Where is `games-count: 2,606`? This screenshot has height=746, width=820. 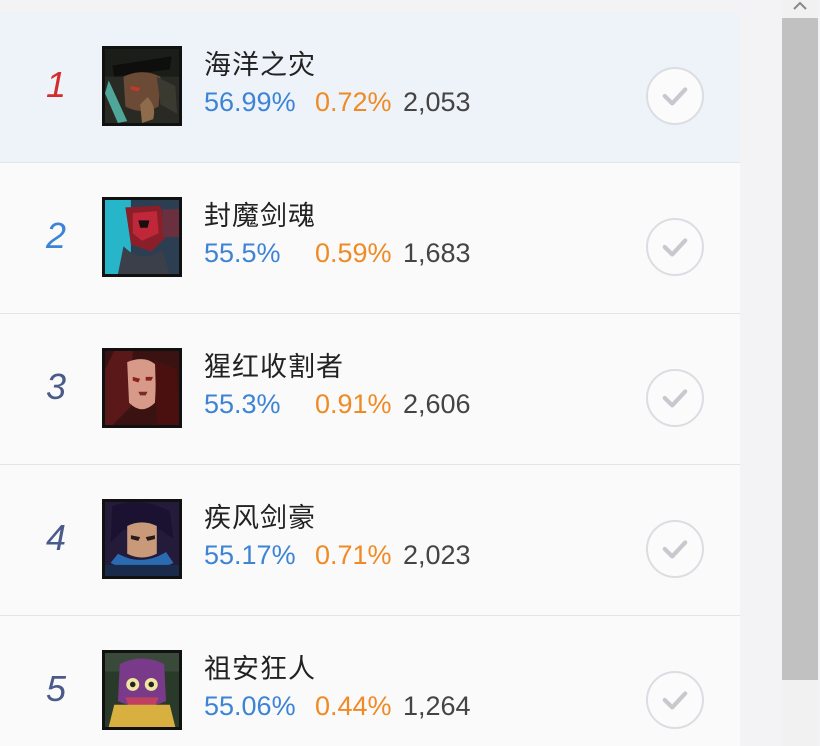 games-count: 2,606 is located at coordinates (437, 404).